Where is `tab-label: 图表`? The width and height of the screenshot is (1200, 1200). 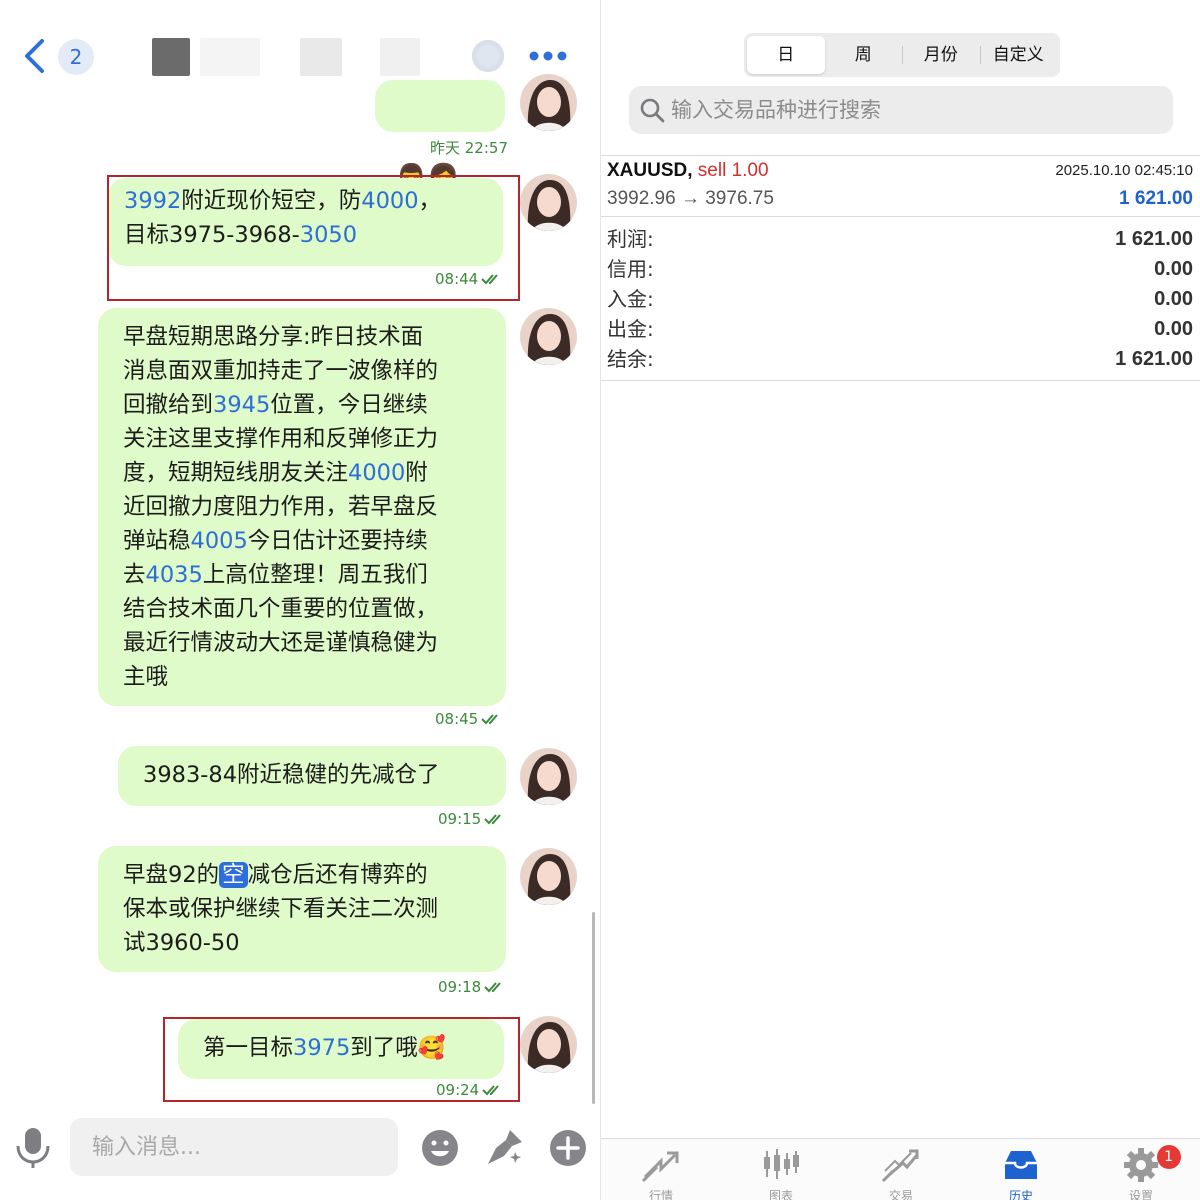 tab-label: 图表 is located at coordinates (780, 1194).